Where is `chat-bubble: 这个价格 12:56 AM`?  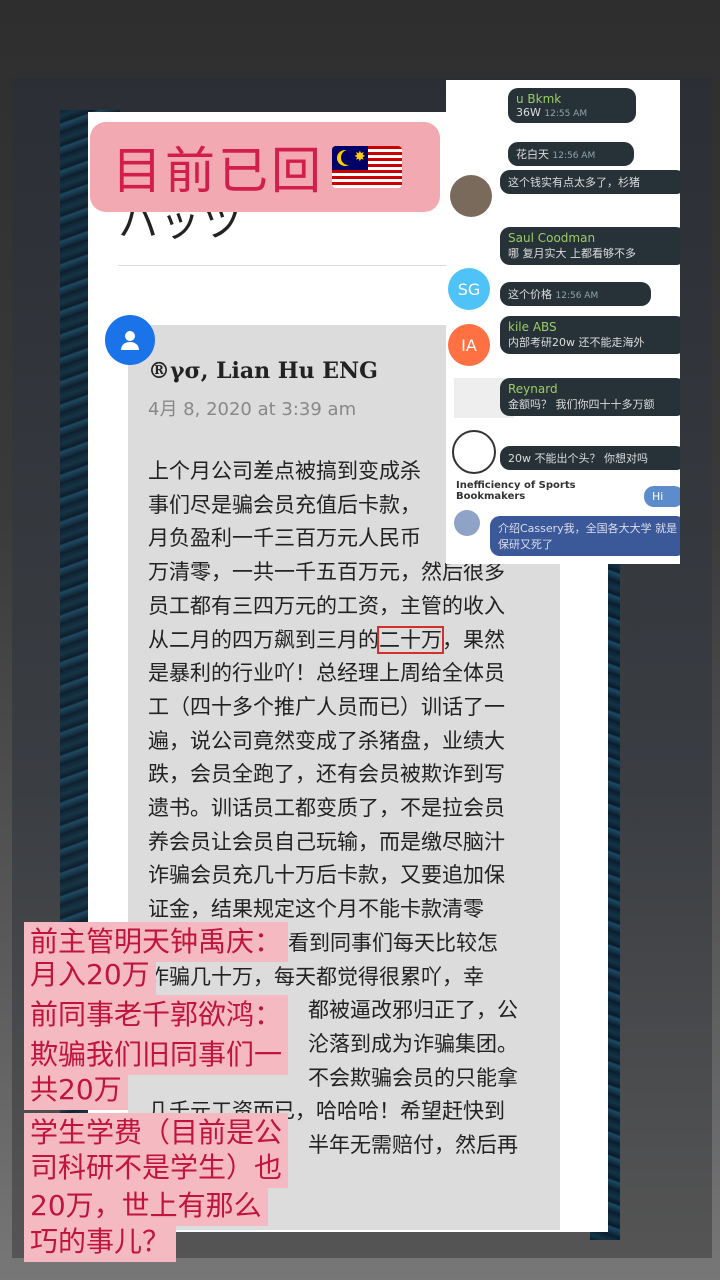 chat-bubble: 这个价格 12:56 AM is located at coordinates (575, 294).